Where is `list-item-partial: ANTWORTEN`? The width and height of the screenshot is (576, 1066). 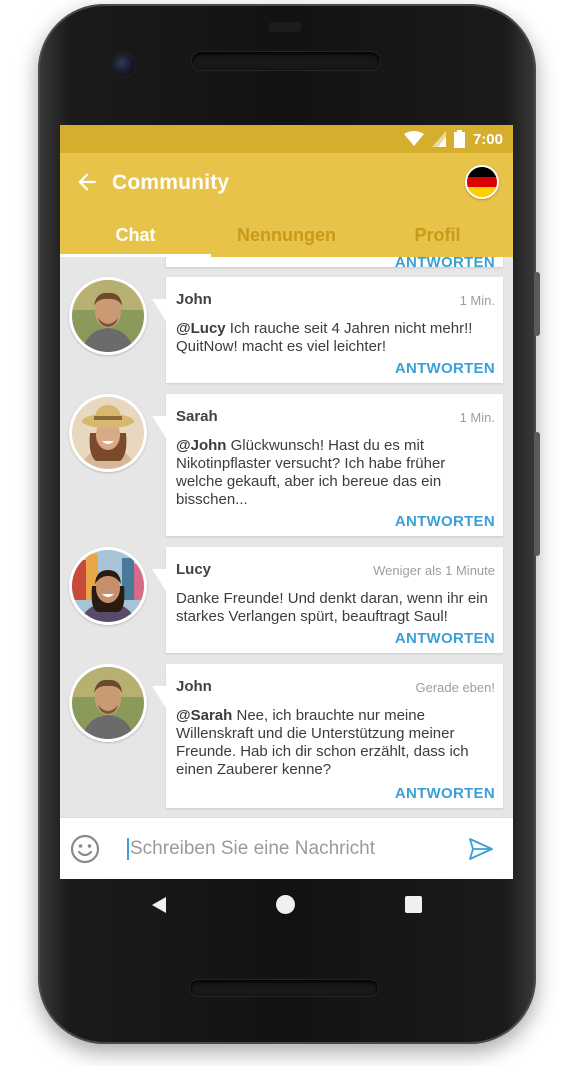 list-item-partial: ANTWORTEN is located at coordinates (334, 264).